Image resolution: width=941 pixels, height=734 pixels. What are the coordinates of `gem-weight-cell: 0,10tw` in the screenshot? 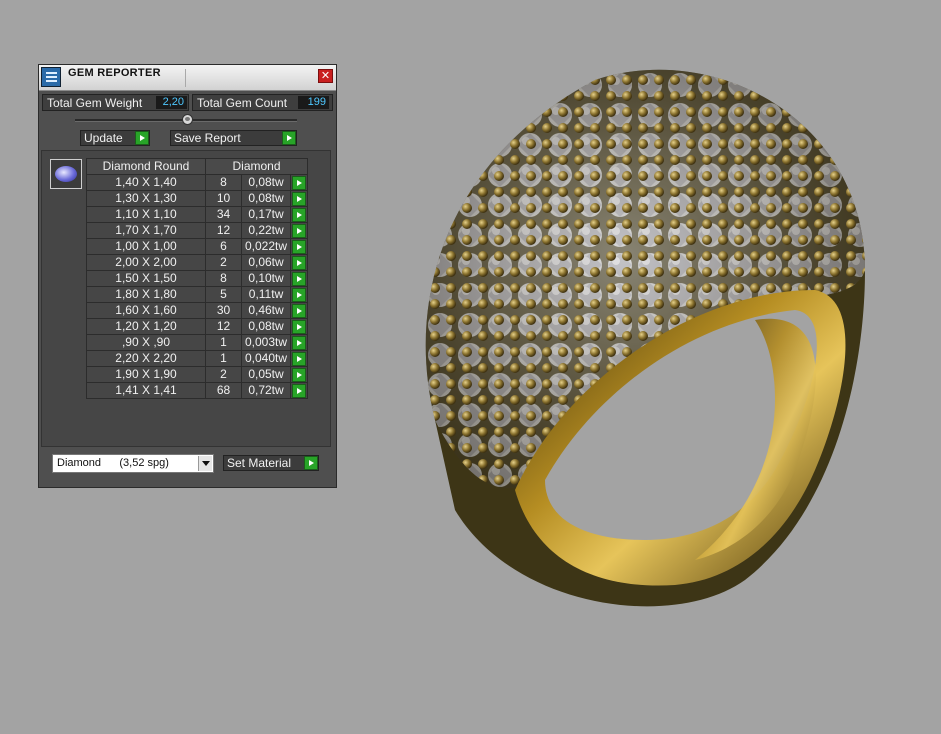 It's located at (266, 278).